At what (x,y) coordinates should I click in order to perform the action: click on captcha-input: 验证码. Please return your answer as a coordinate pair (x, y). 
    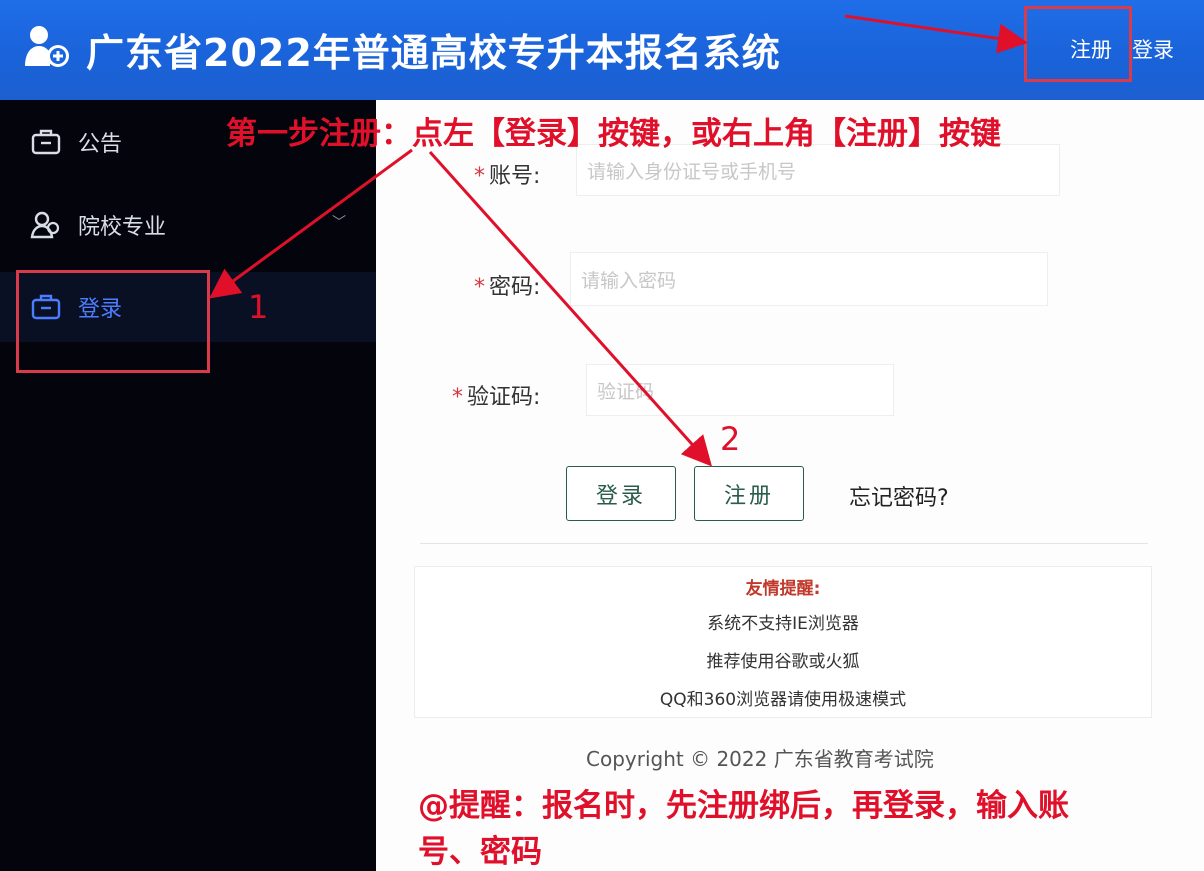
    Looking at the image, I should click on (740, 390).